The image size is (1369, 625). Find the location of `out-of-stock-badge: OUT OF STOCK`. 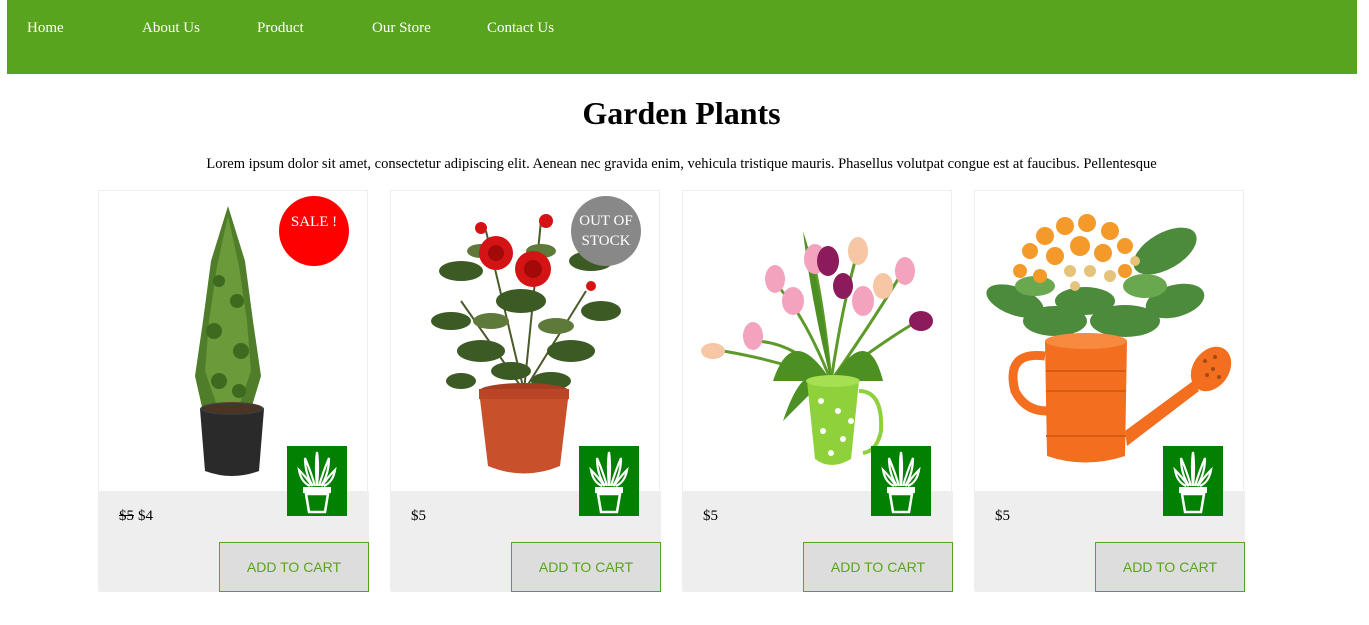

out-of-stock-badge: OUT OF STOCK is located at coordinates (606, 231).